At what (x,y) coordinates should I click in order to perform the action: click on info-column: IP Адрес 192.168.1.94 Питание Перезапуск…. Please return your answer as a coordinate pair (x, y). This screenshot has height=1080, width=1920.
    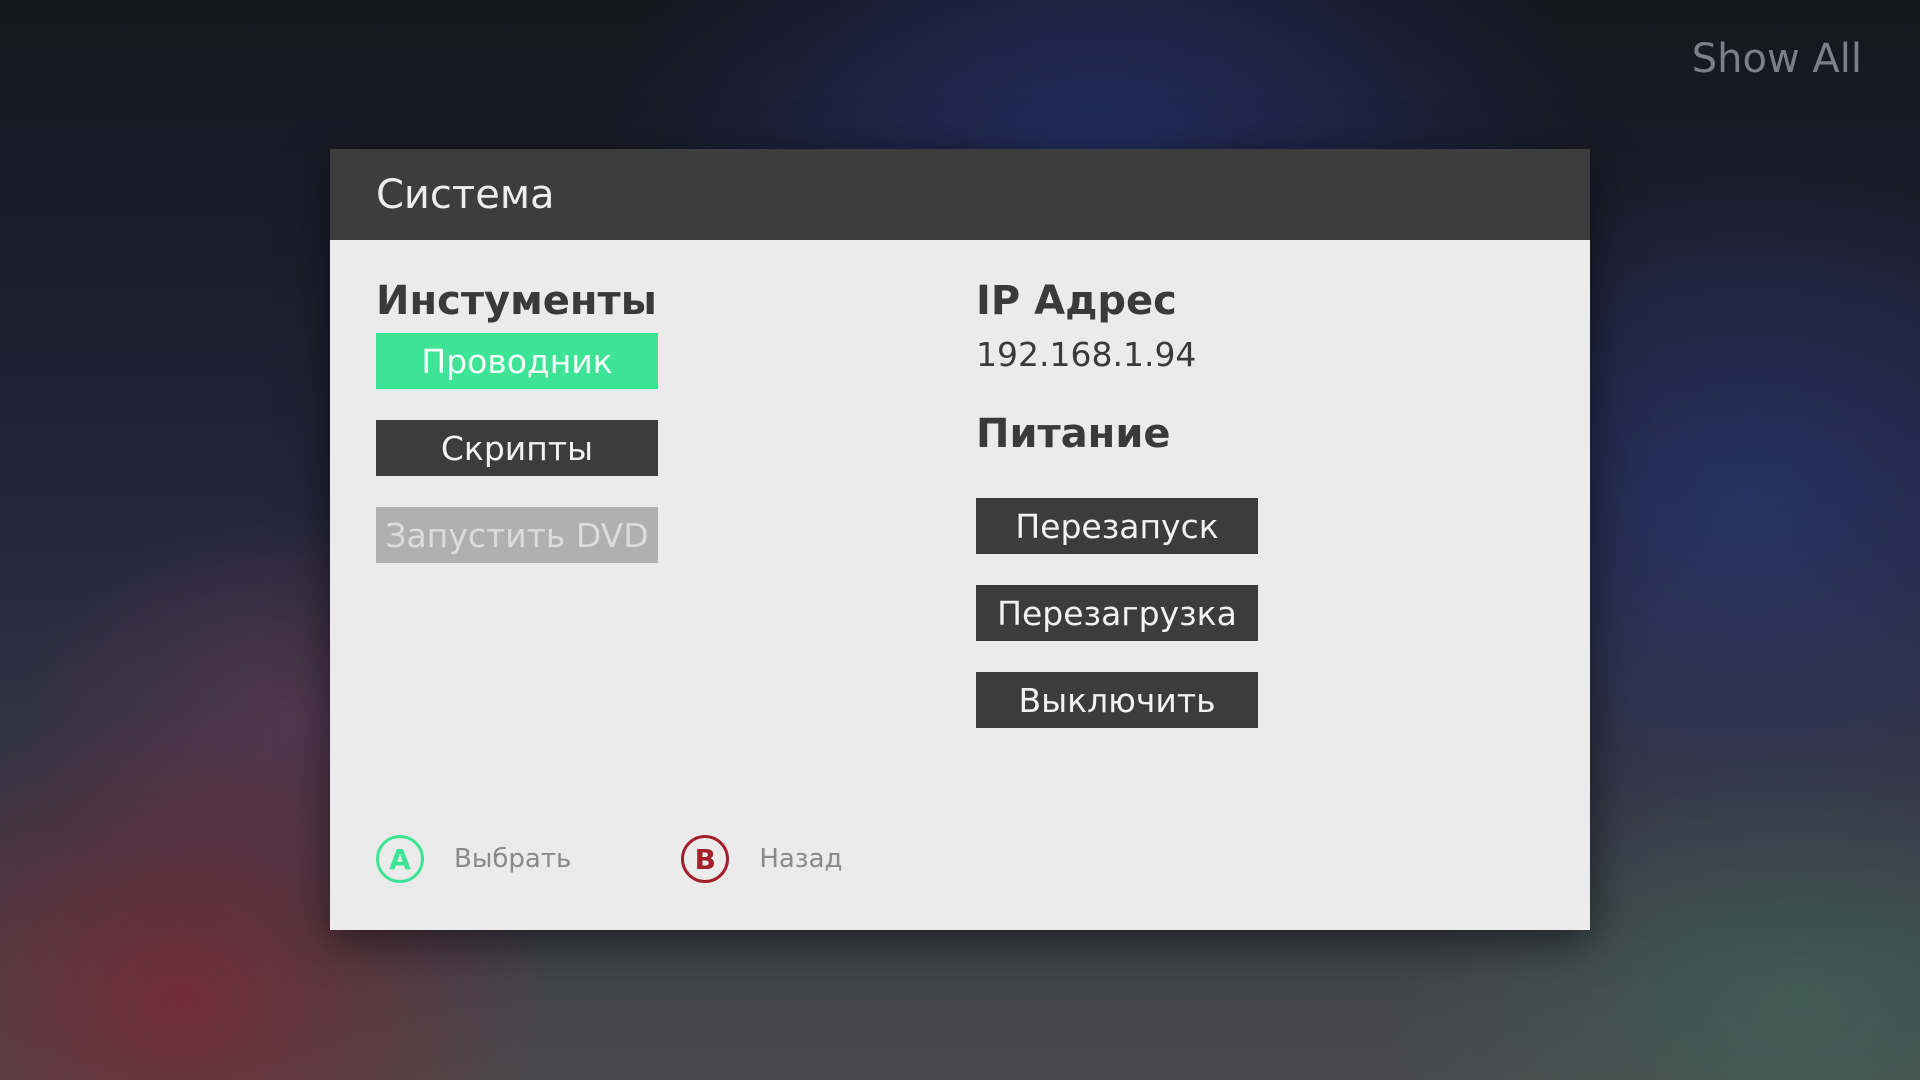
    Looking at the image, I should click on (1117, 501).